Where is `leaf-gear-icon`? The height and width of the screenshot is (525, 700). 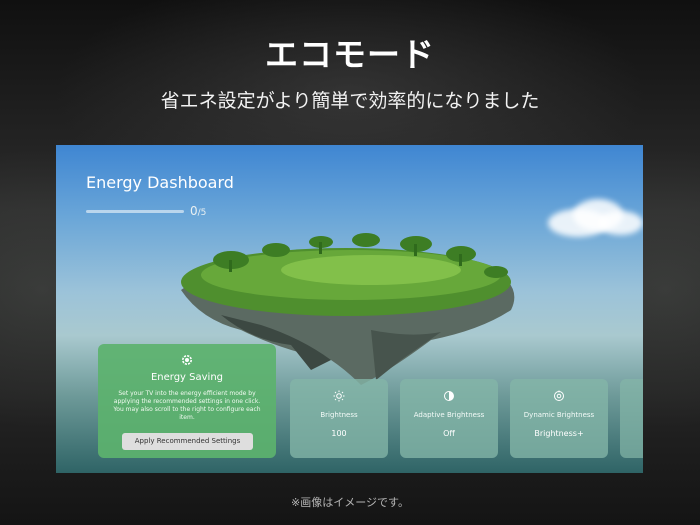 leaf-gear-icon is located at coordinates (187, 360).